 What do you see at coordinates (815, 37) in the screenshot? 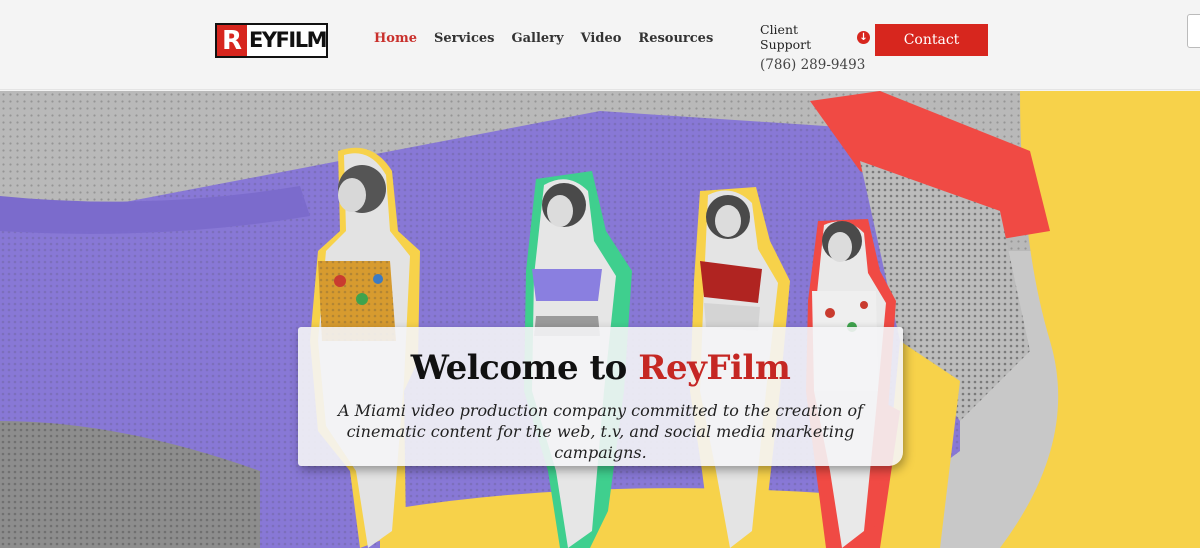
I see `support-label-row: Client Support ↓` at bounding box center [815, 37].